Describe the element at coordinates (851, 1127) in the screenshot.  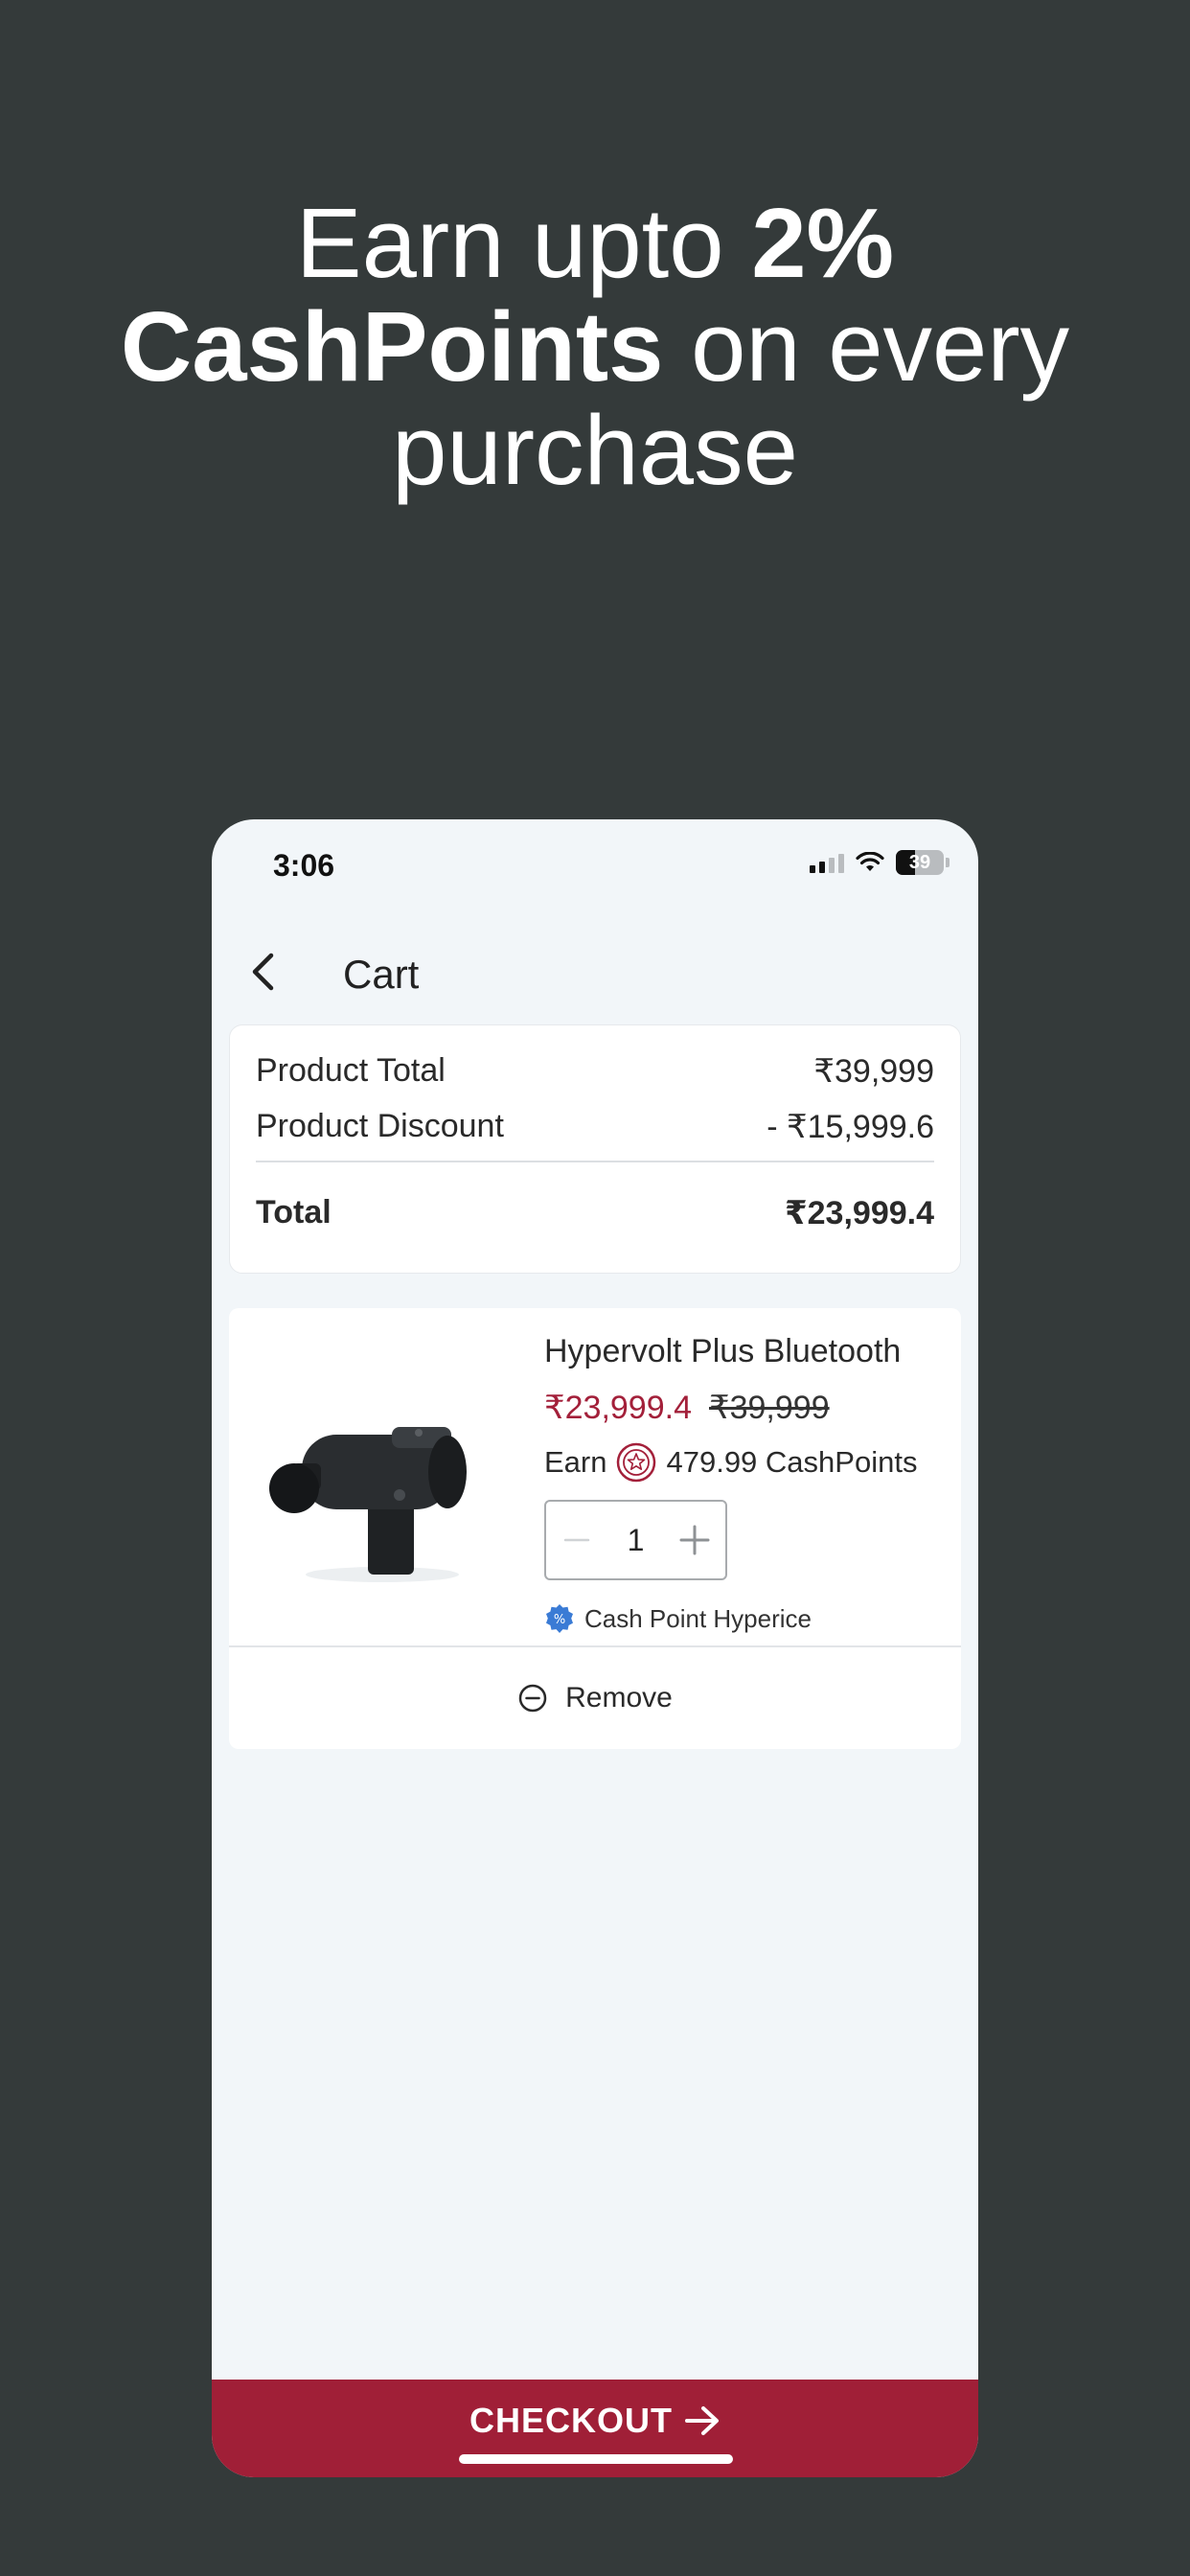
I see `summary-value: - ₹15,999.6` at that location.